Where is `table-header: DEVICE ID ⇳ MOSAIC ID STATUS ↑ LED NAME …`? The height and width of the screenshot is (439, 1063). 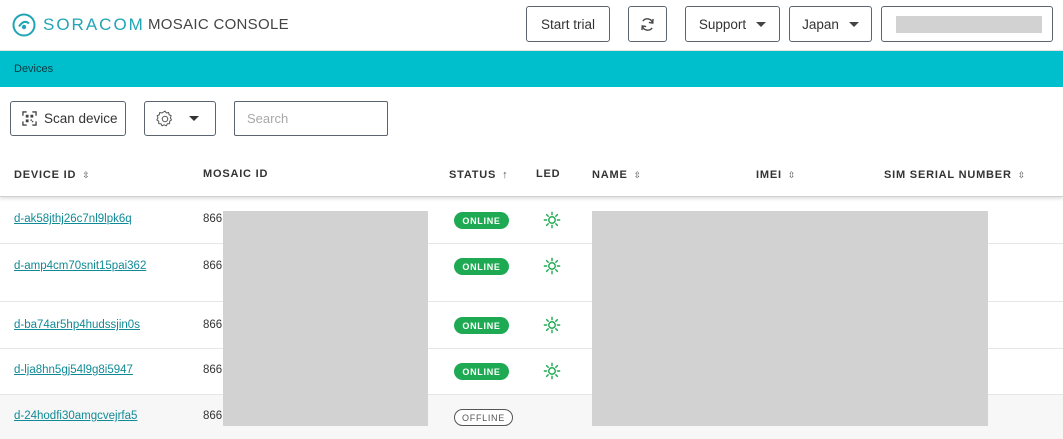 table-header: DEVICE ID ⇳ MOSAIC ID STATUS ↑ LED NAME … is located at coordinates (531, 174).